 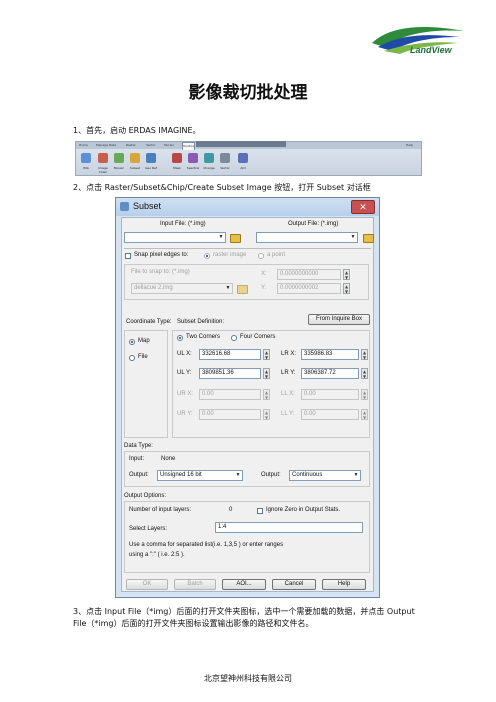 I want to click on ribbon-tab: Help, so click(x=409, y=145).